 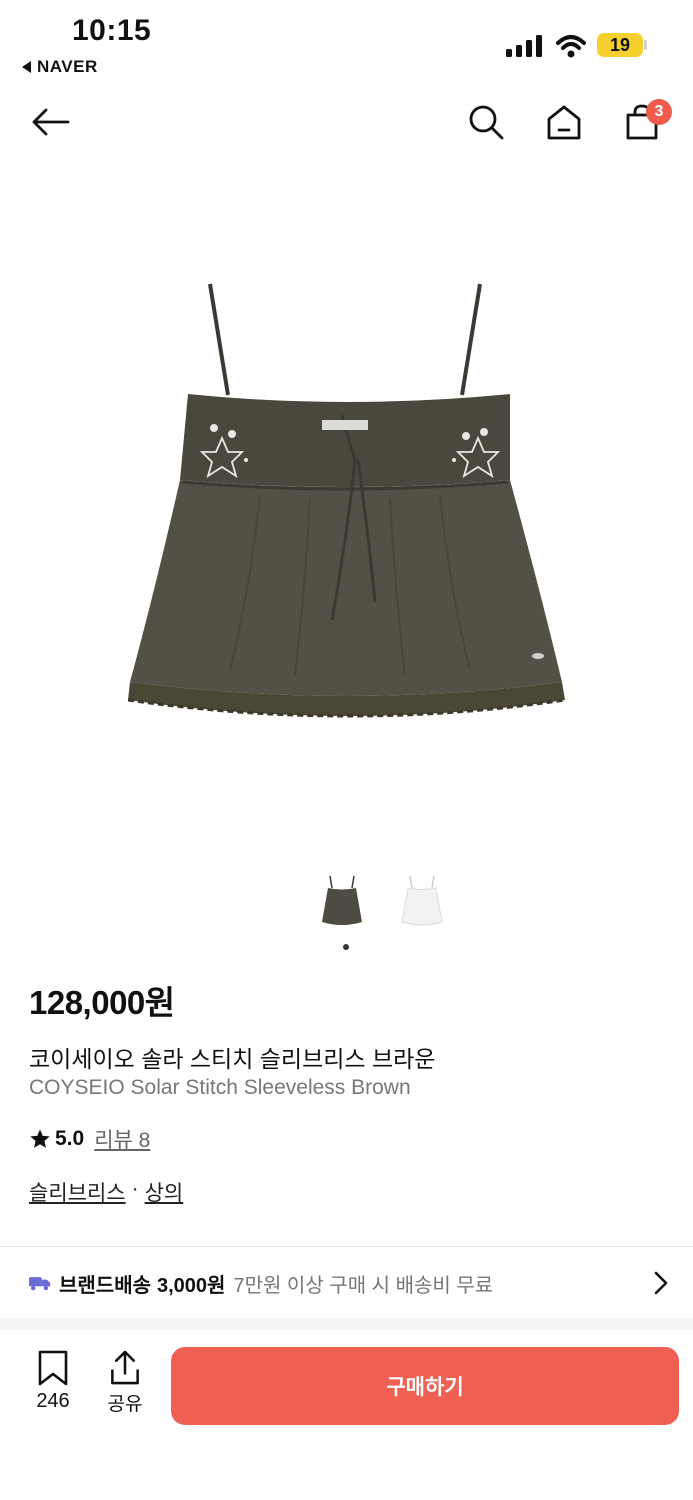 What do you see at coordinates (422, 901) in the screenshot?
I see `product-thumbnail-white` at bounding box center [422, 901].